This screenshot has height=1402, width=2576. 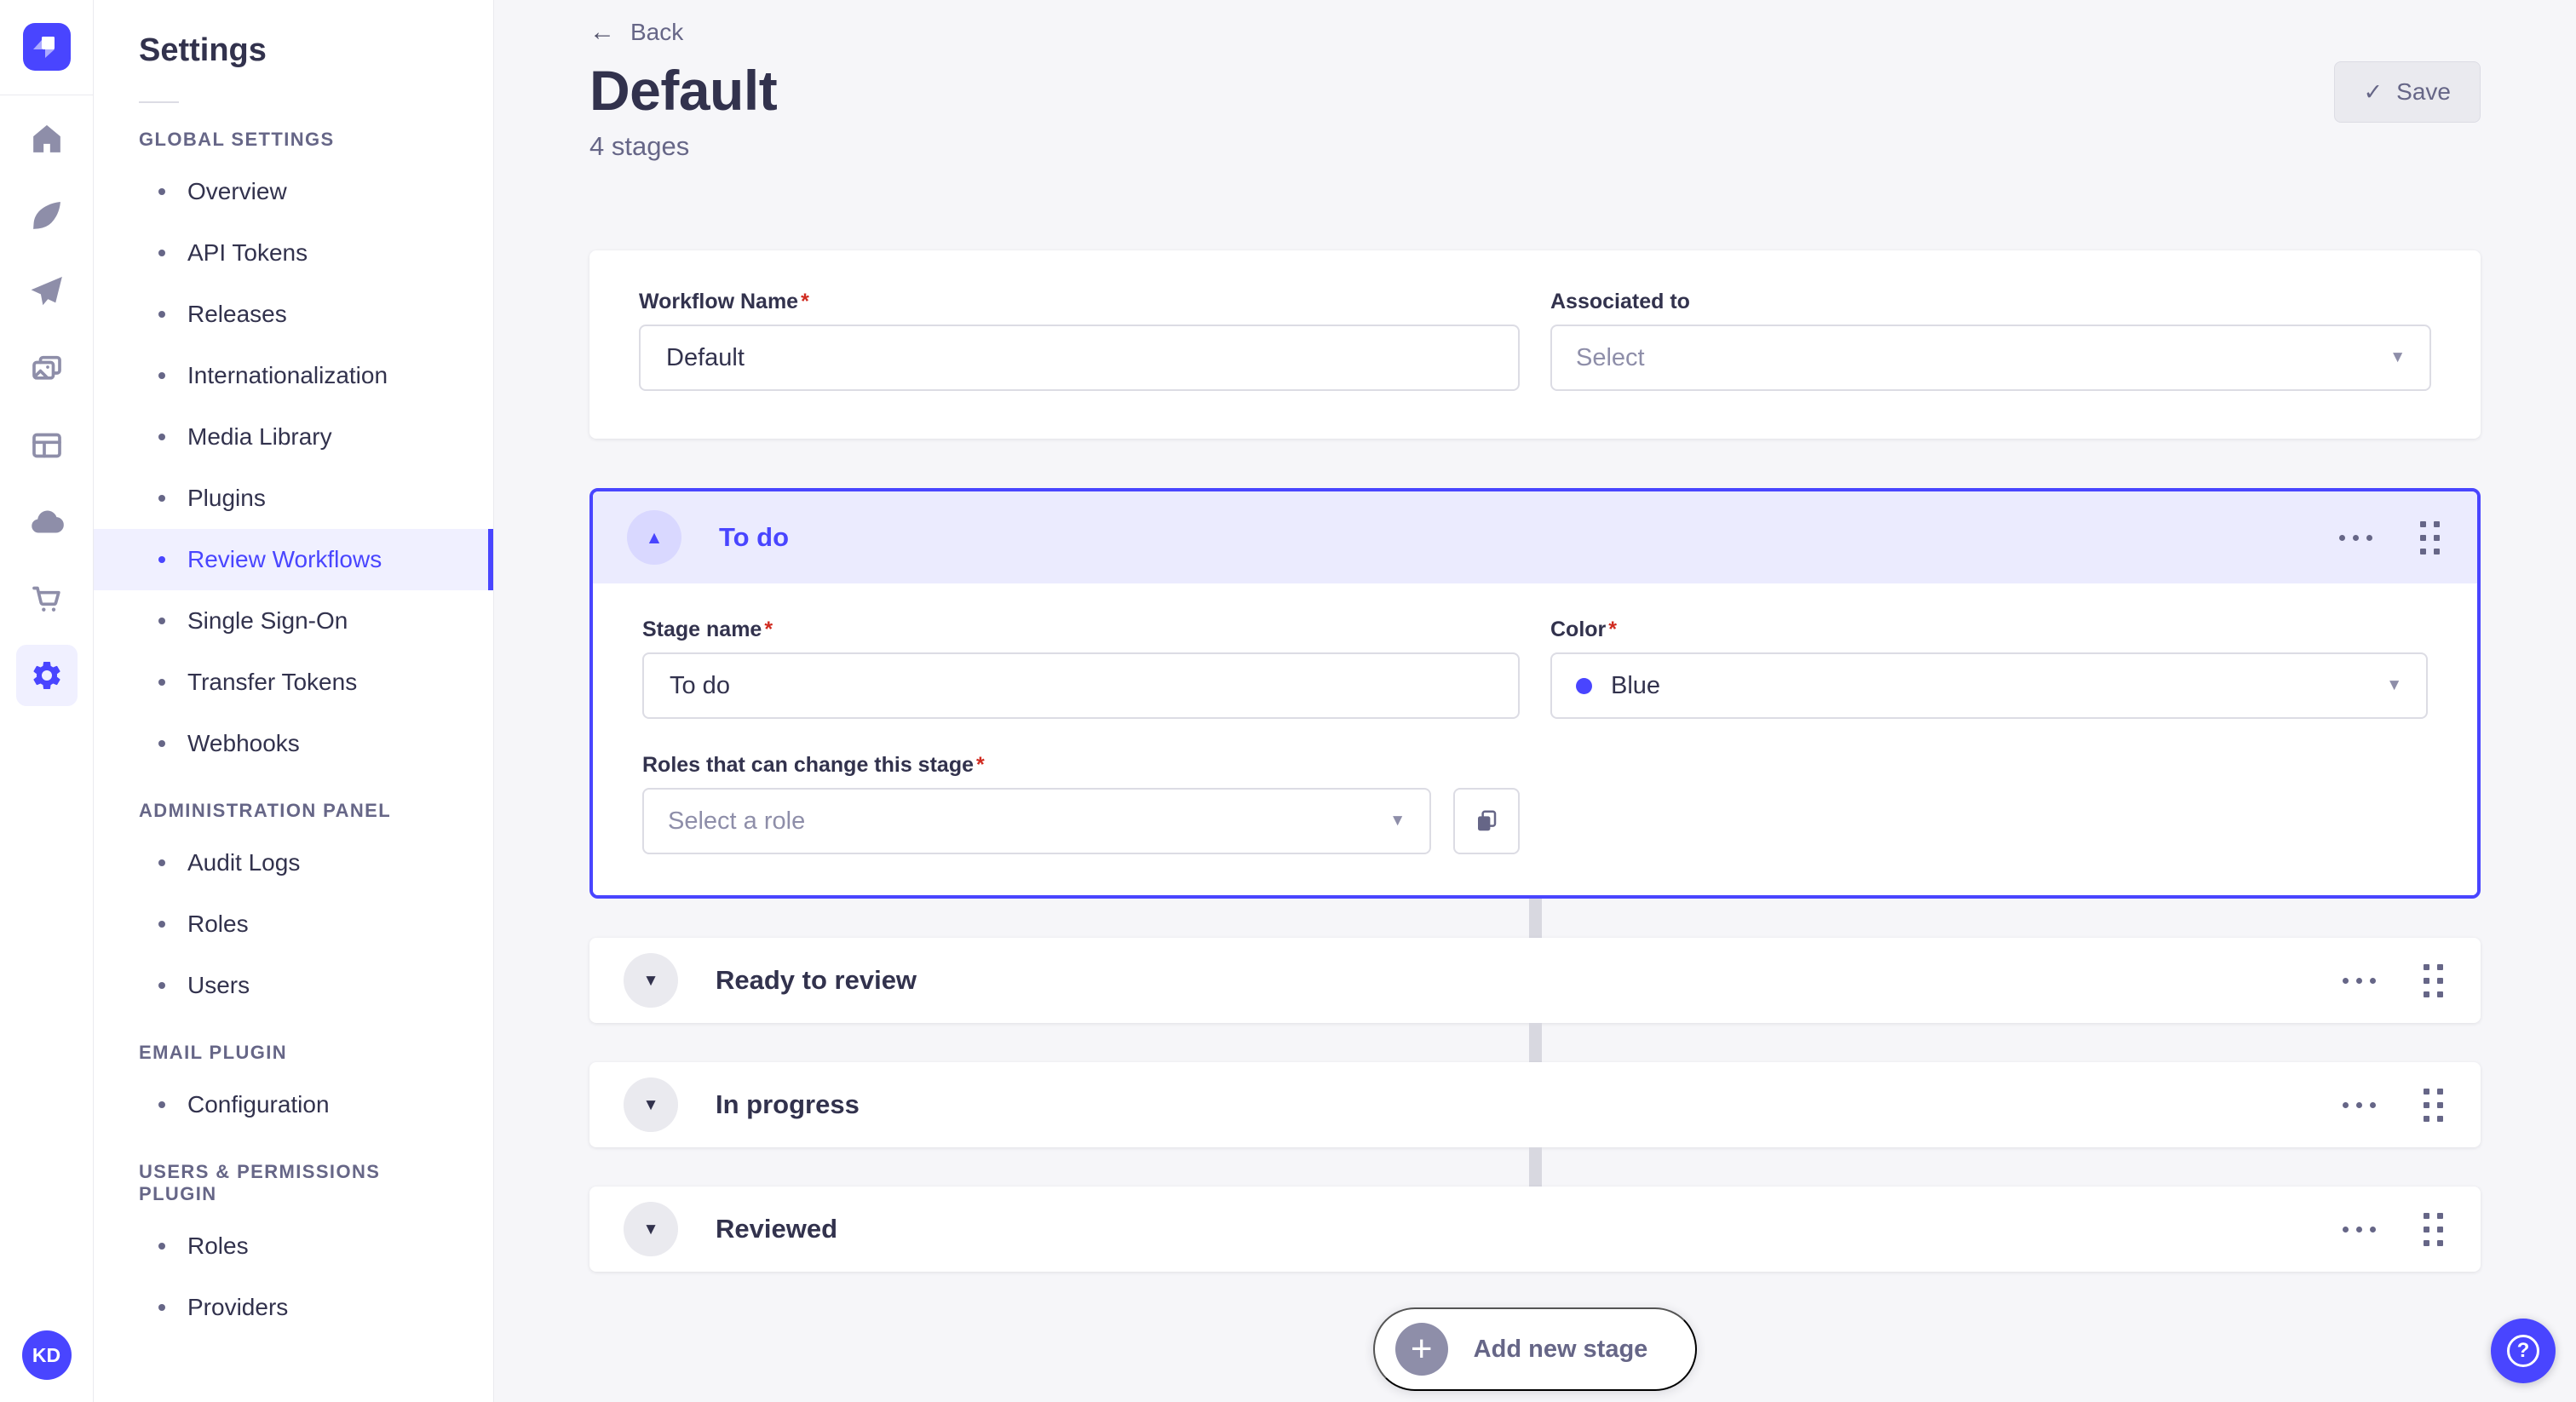 I want to click on stage-count-subtitle: 4 stages, so click(x=639, y=146).